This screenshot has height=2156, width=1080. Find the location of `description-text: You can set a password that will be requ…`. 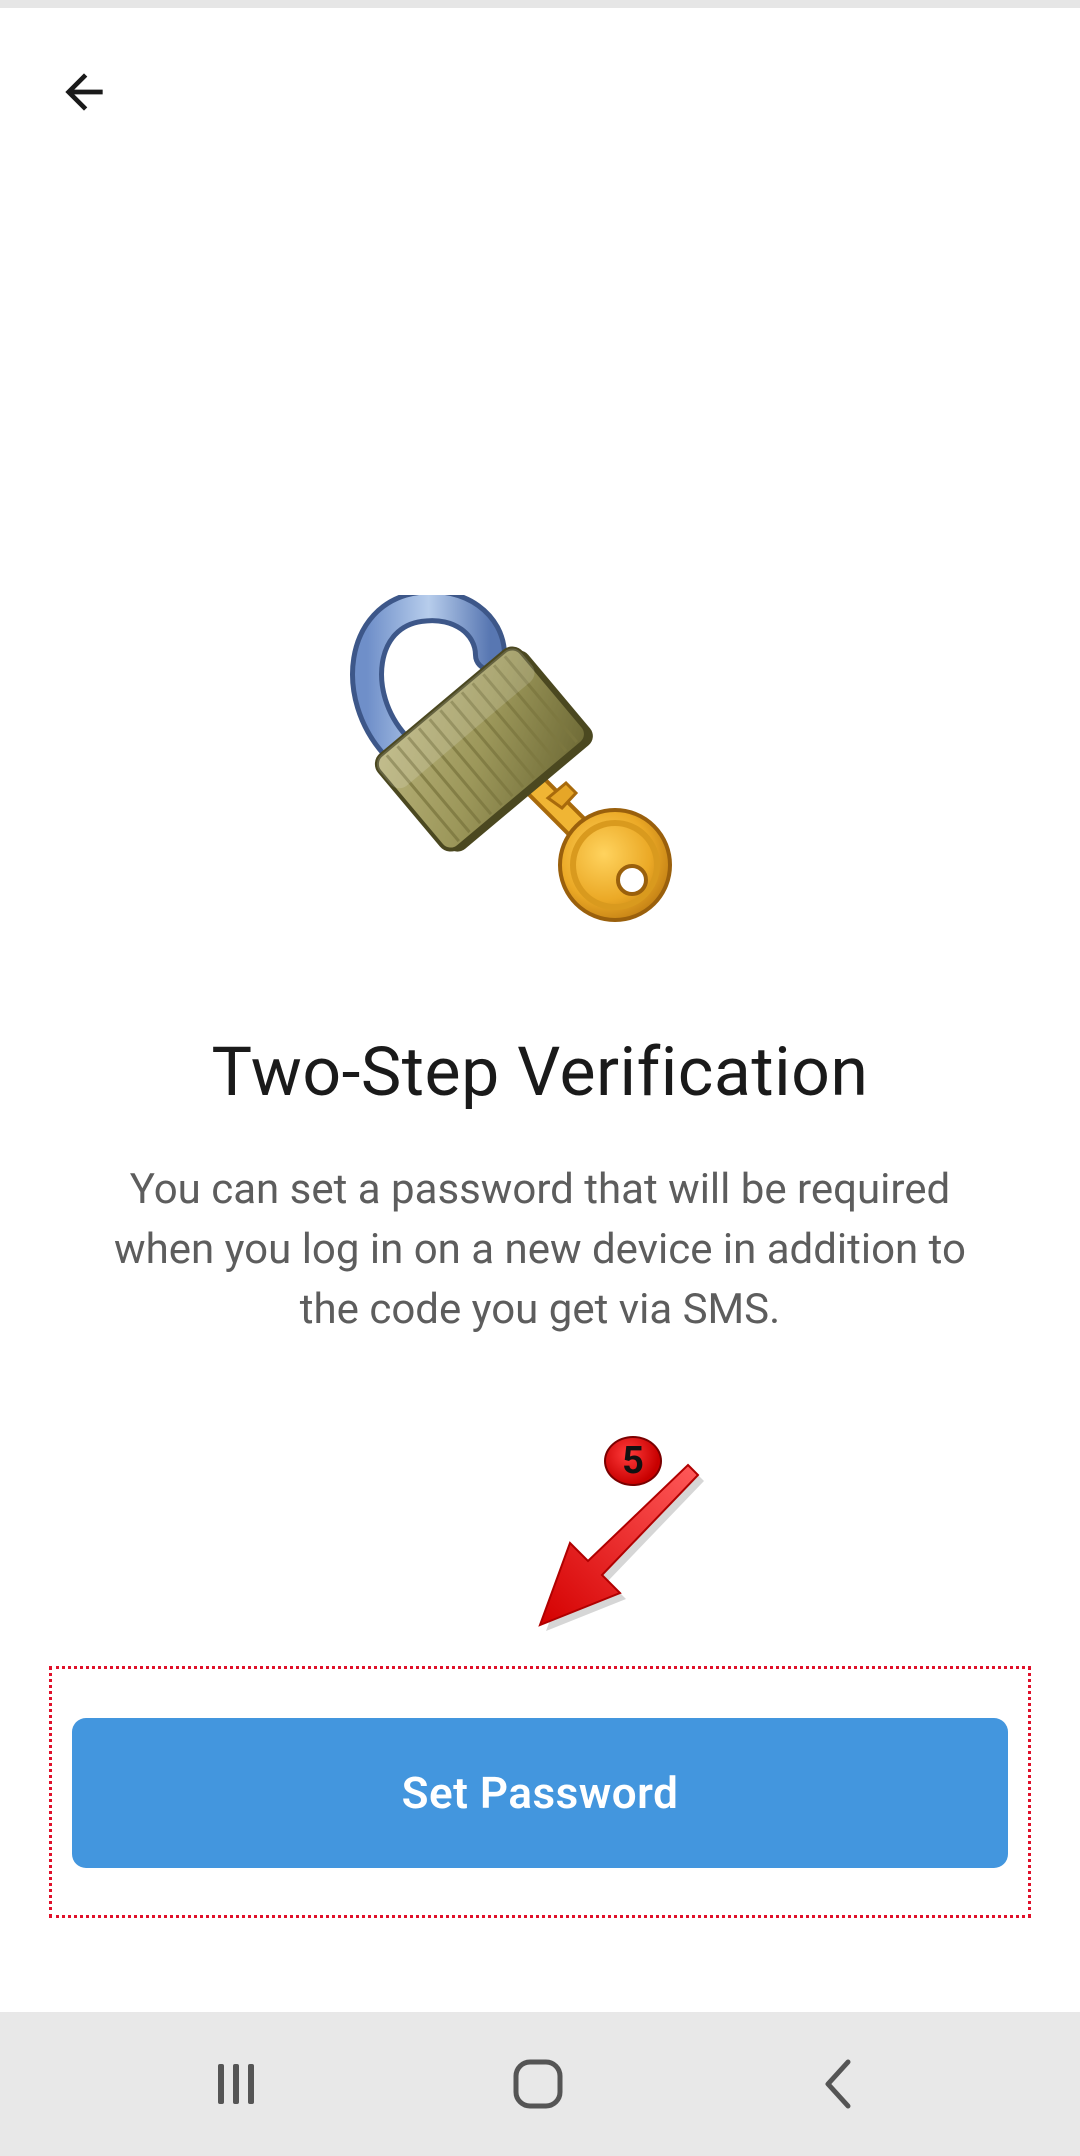

description-text: You can set a password that will be requ… is located at coordinates (540, 1249).